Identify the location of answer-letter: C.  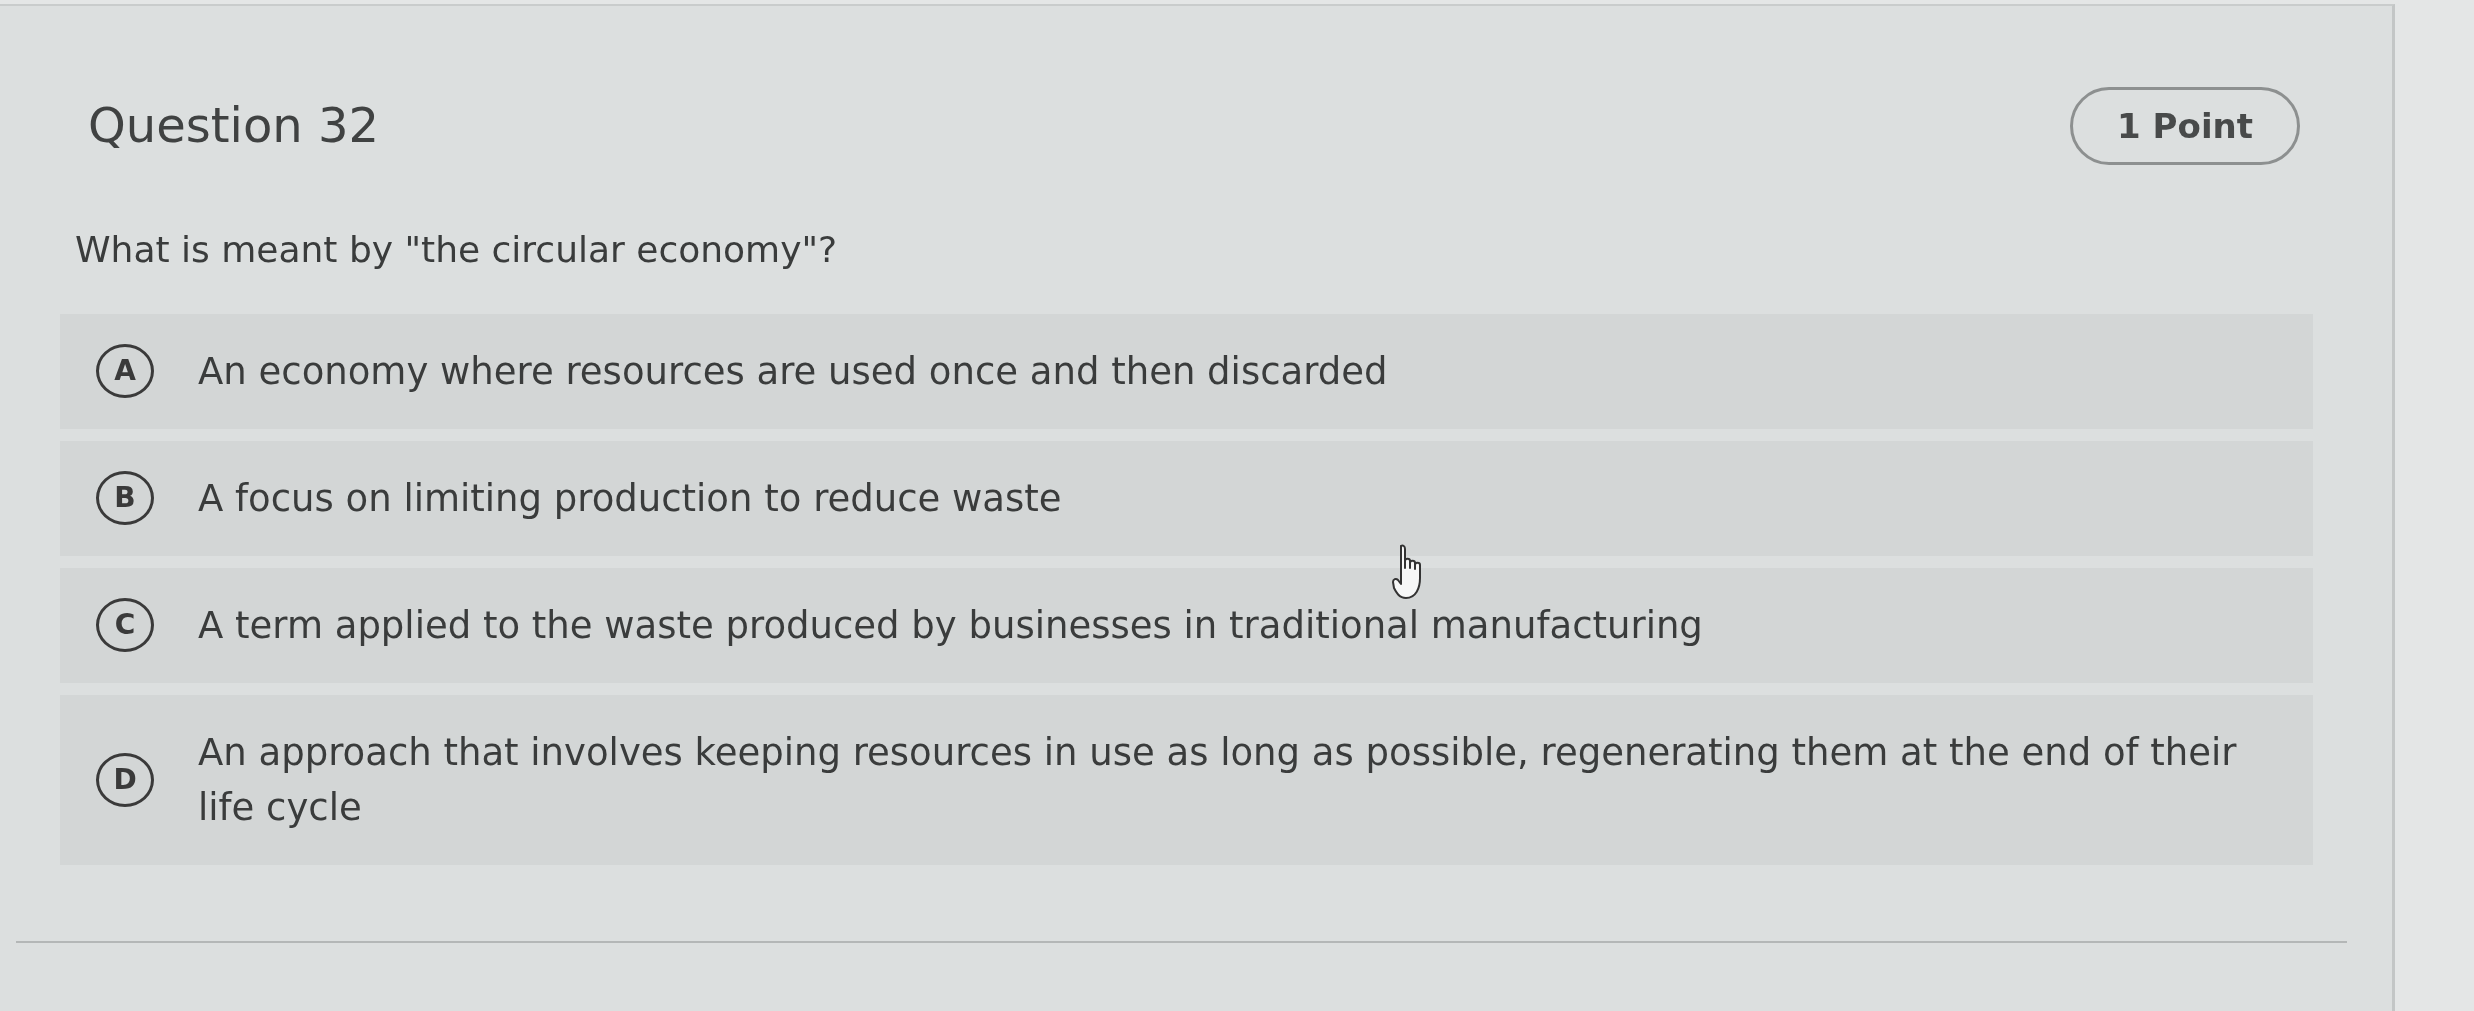
(125, 625).